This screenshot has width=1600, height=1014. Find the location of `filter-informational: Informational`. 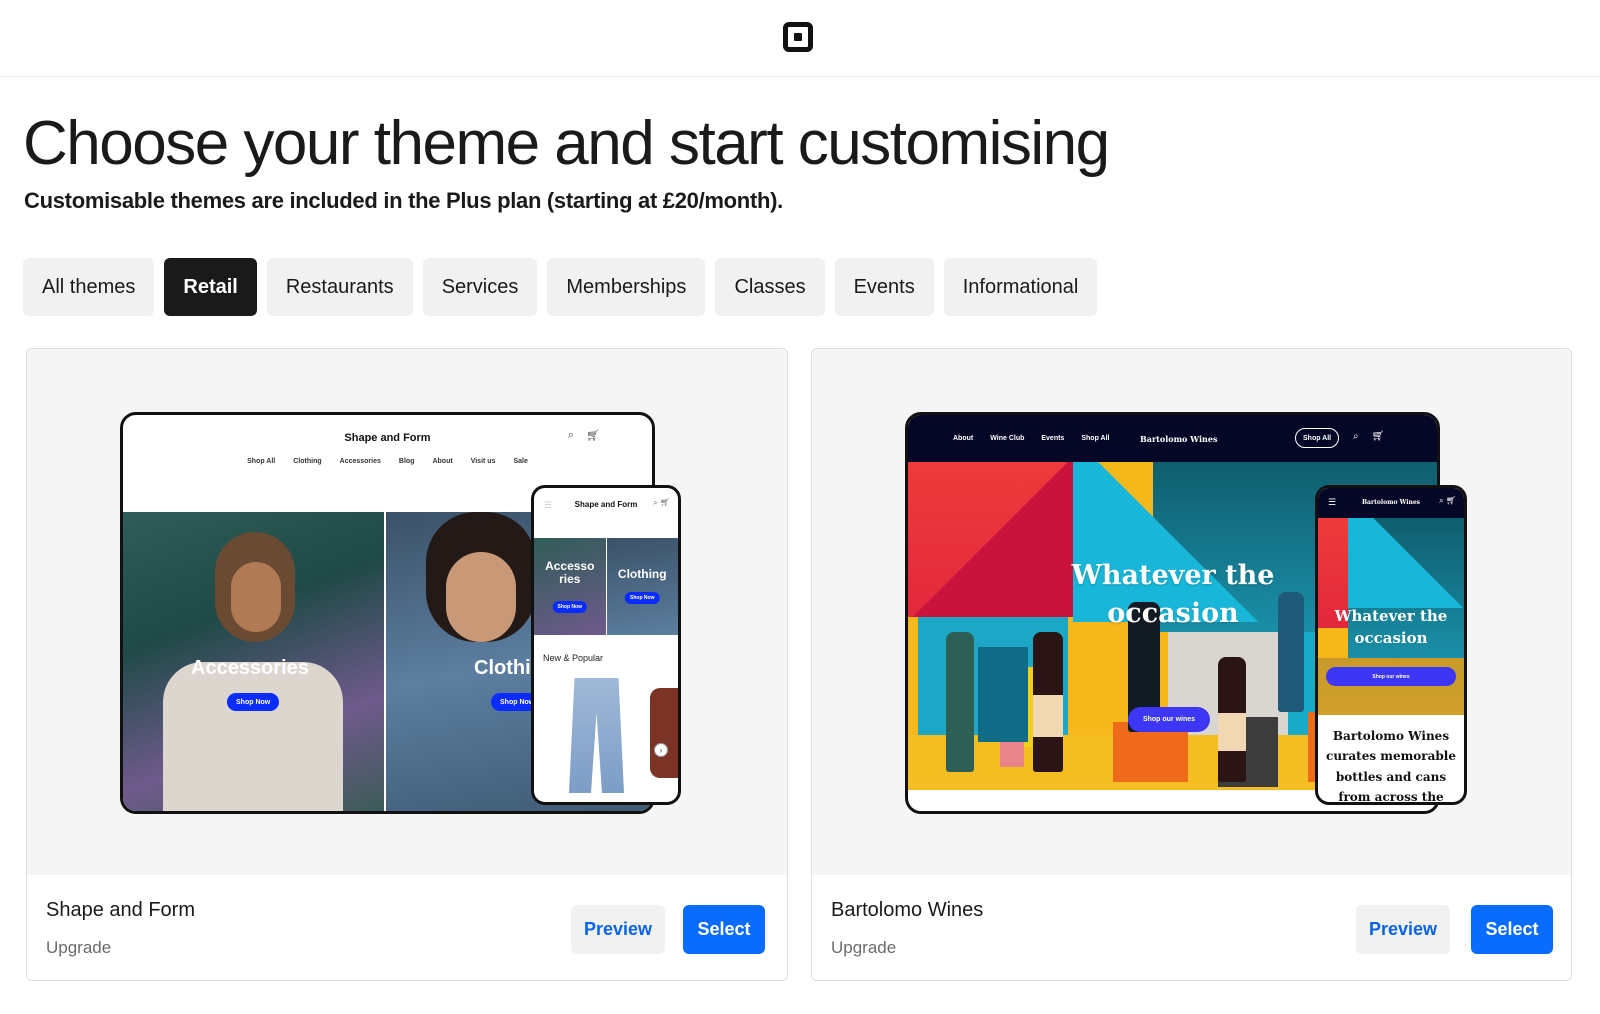

filter-informational: Informational is located at coordinates (1020, 287).